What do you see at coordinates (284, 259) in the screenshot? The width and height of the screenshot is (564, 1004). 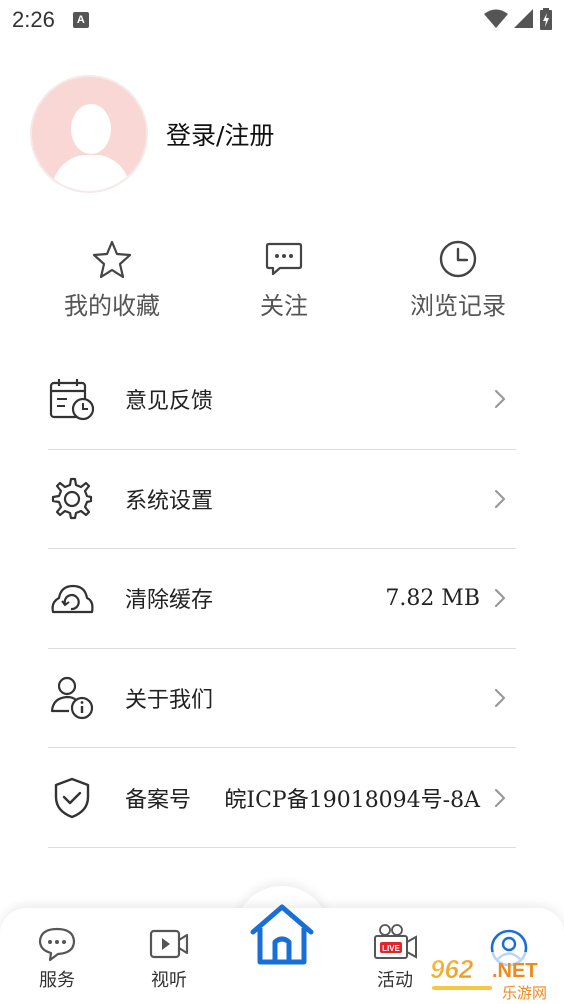 I see `chat-bubble-icon` at bounding box center [284, 259].